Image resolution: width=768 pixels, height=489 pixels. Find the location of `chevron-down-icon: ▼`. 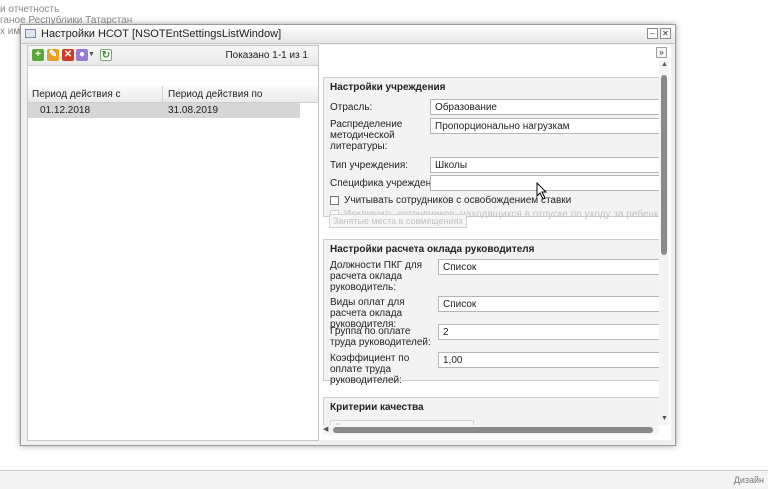

chevron-down-icon: ▼ is located at coordinates (91, 54).